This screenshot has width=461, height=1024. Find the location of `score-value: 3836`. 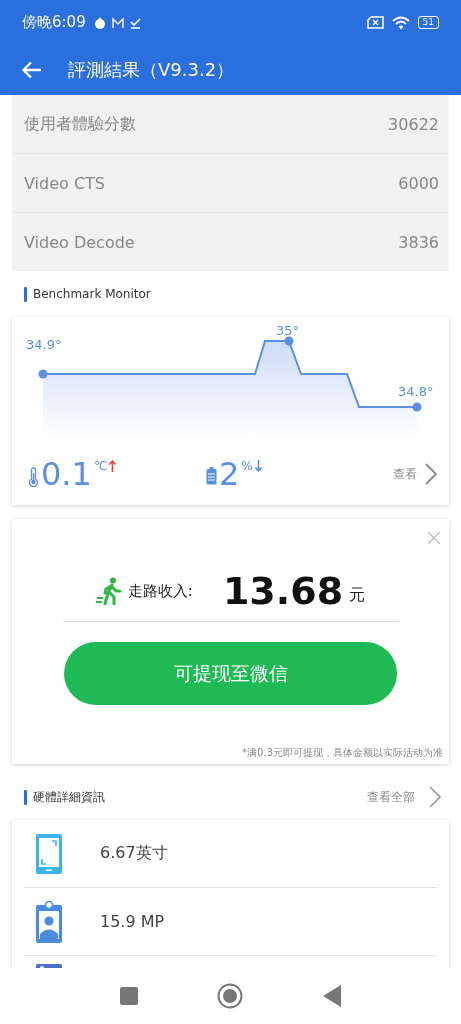

score-value: 3836 is located at coordinates (418, 242).